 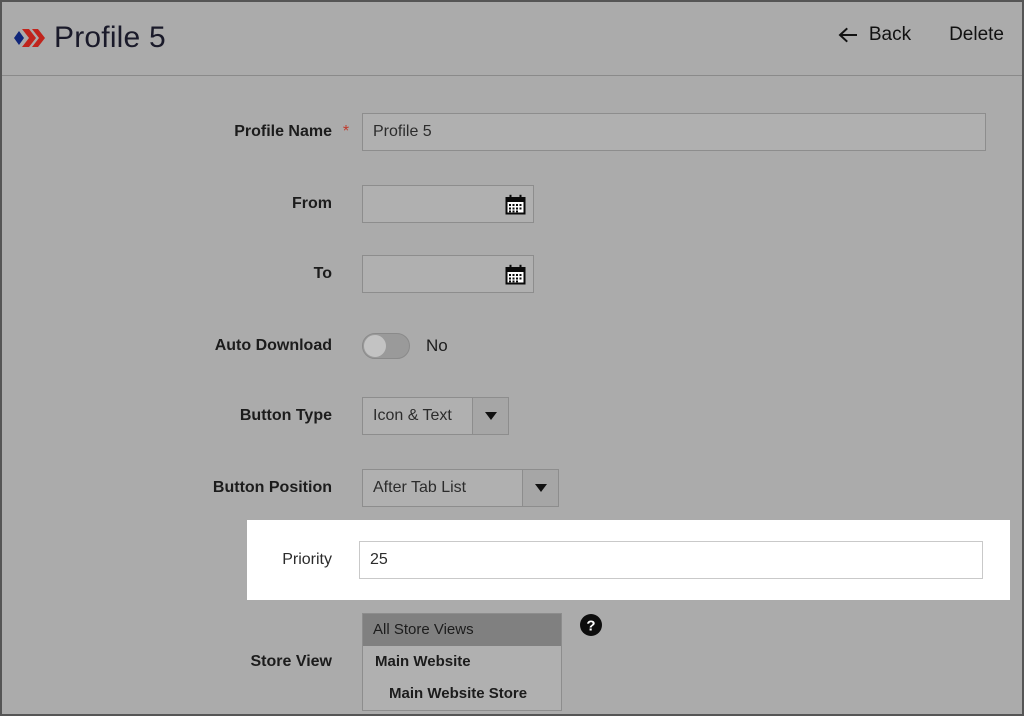 I want to click on from-label: From, so click(x=312, y=203).